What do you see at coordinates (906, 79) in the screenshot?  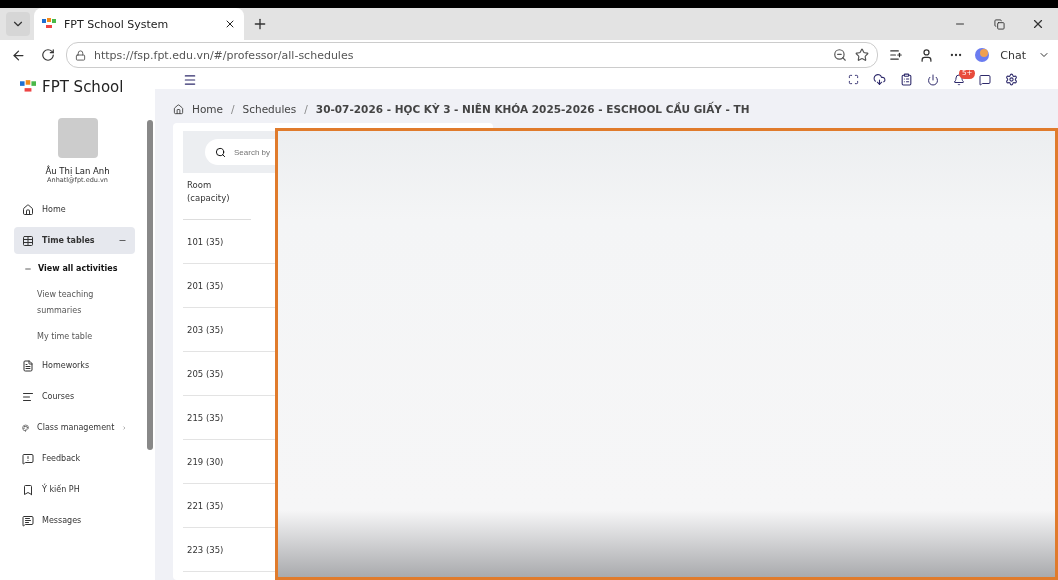 I see `clipboard-icon` at bounding box center [906, 79].